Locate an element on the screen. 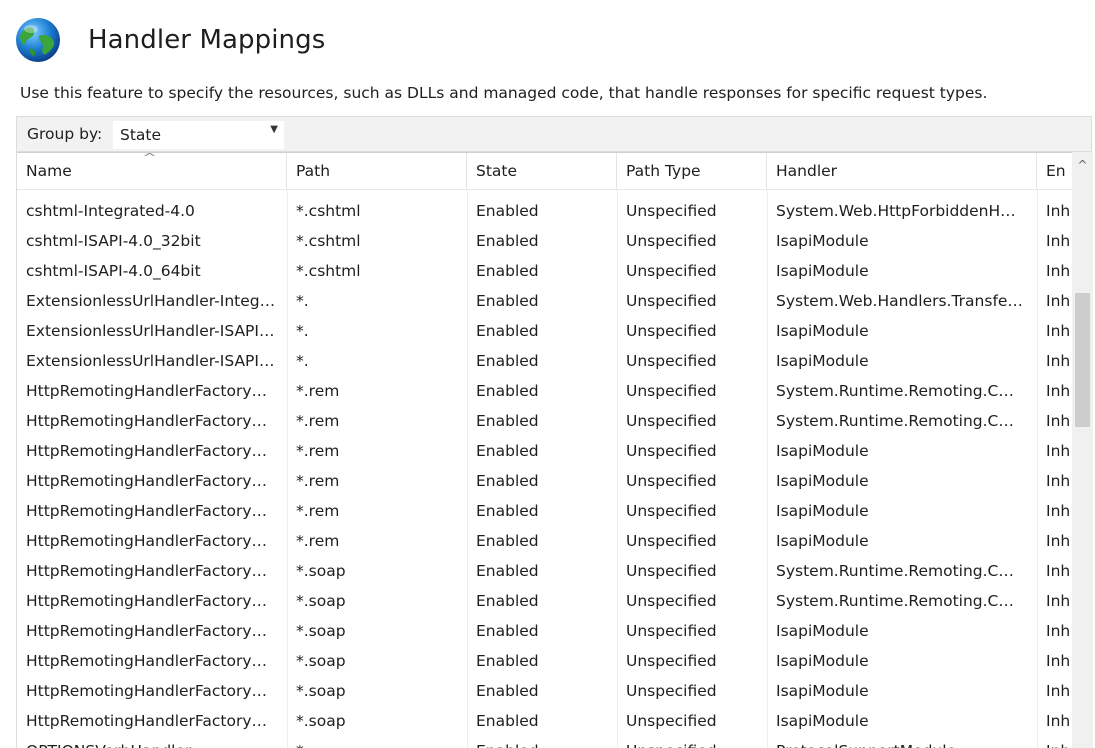  column-header-state: State is located at coordinates (542, 171).